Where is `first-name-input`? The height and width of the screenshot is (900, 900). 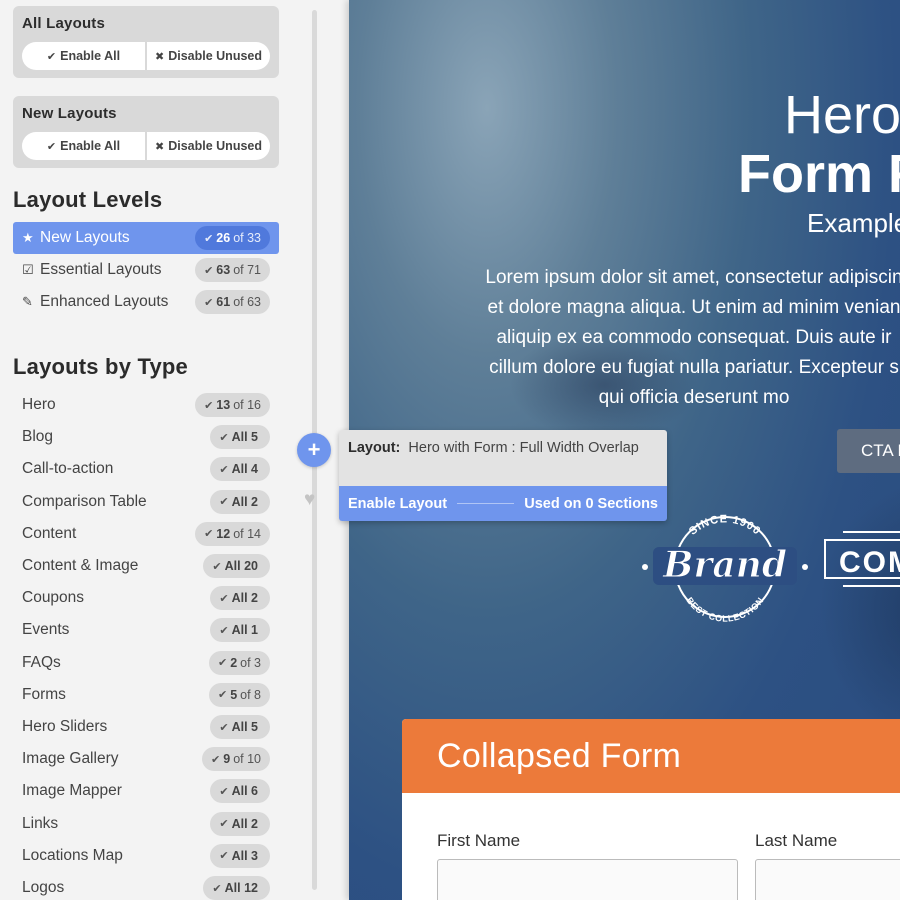 first-name-input is located at coordinates (587, 879).